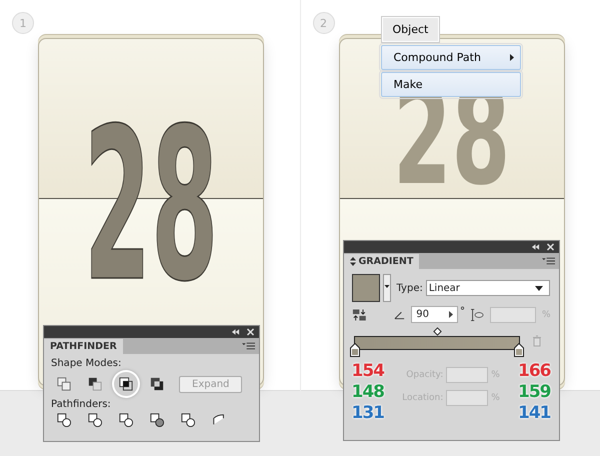  I want to click on opacity-field, so click(467, 375).